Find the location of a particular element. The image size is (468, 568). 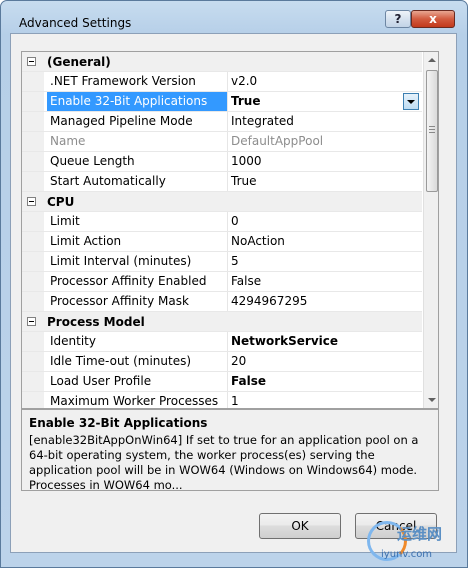

scrollbar-thumb is located at coordinates (432, 131).